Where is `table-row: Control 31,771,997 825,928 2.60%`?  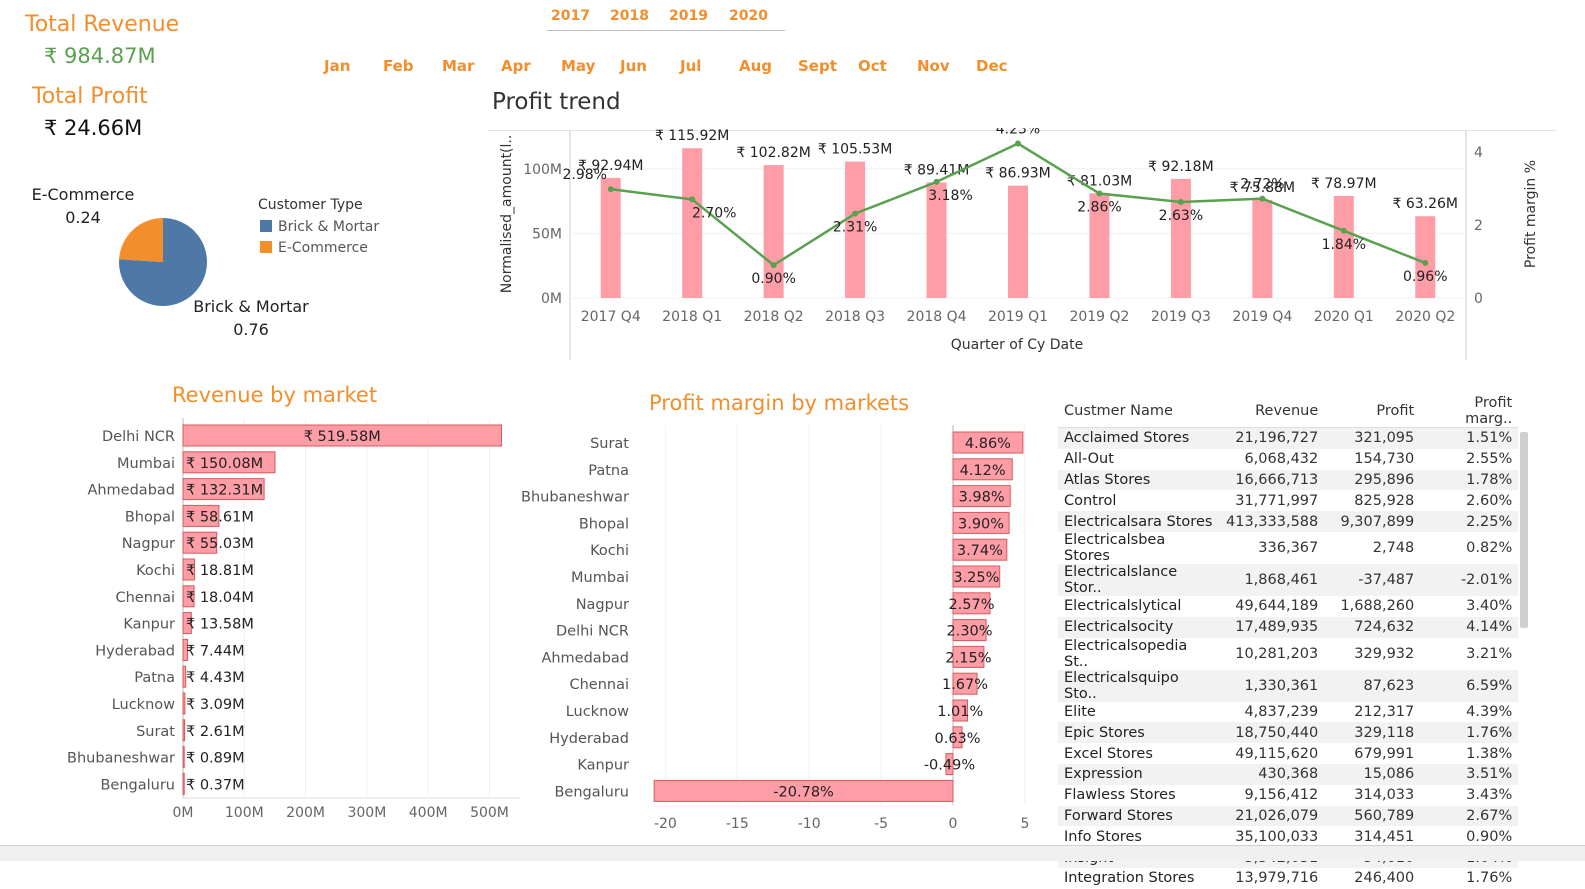 table-row: Control 31,771,997 825,928 2.60% is located at coordinates (1288, 500).